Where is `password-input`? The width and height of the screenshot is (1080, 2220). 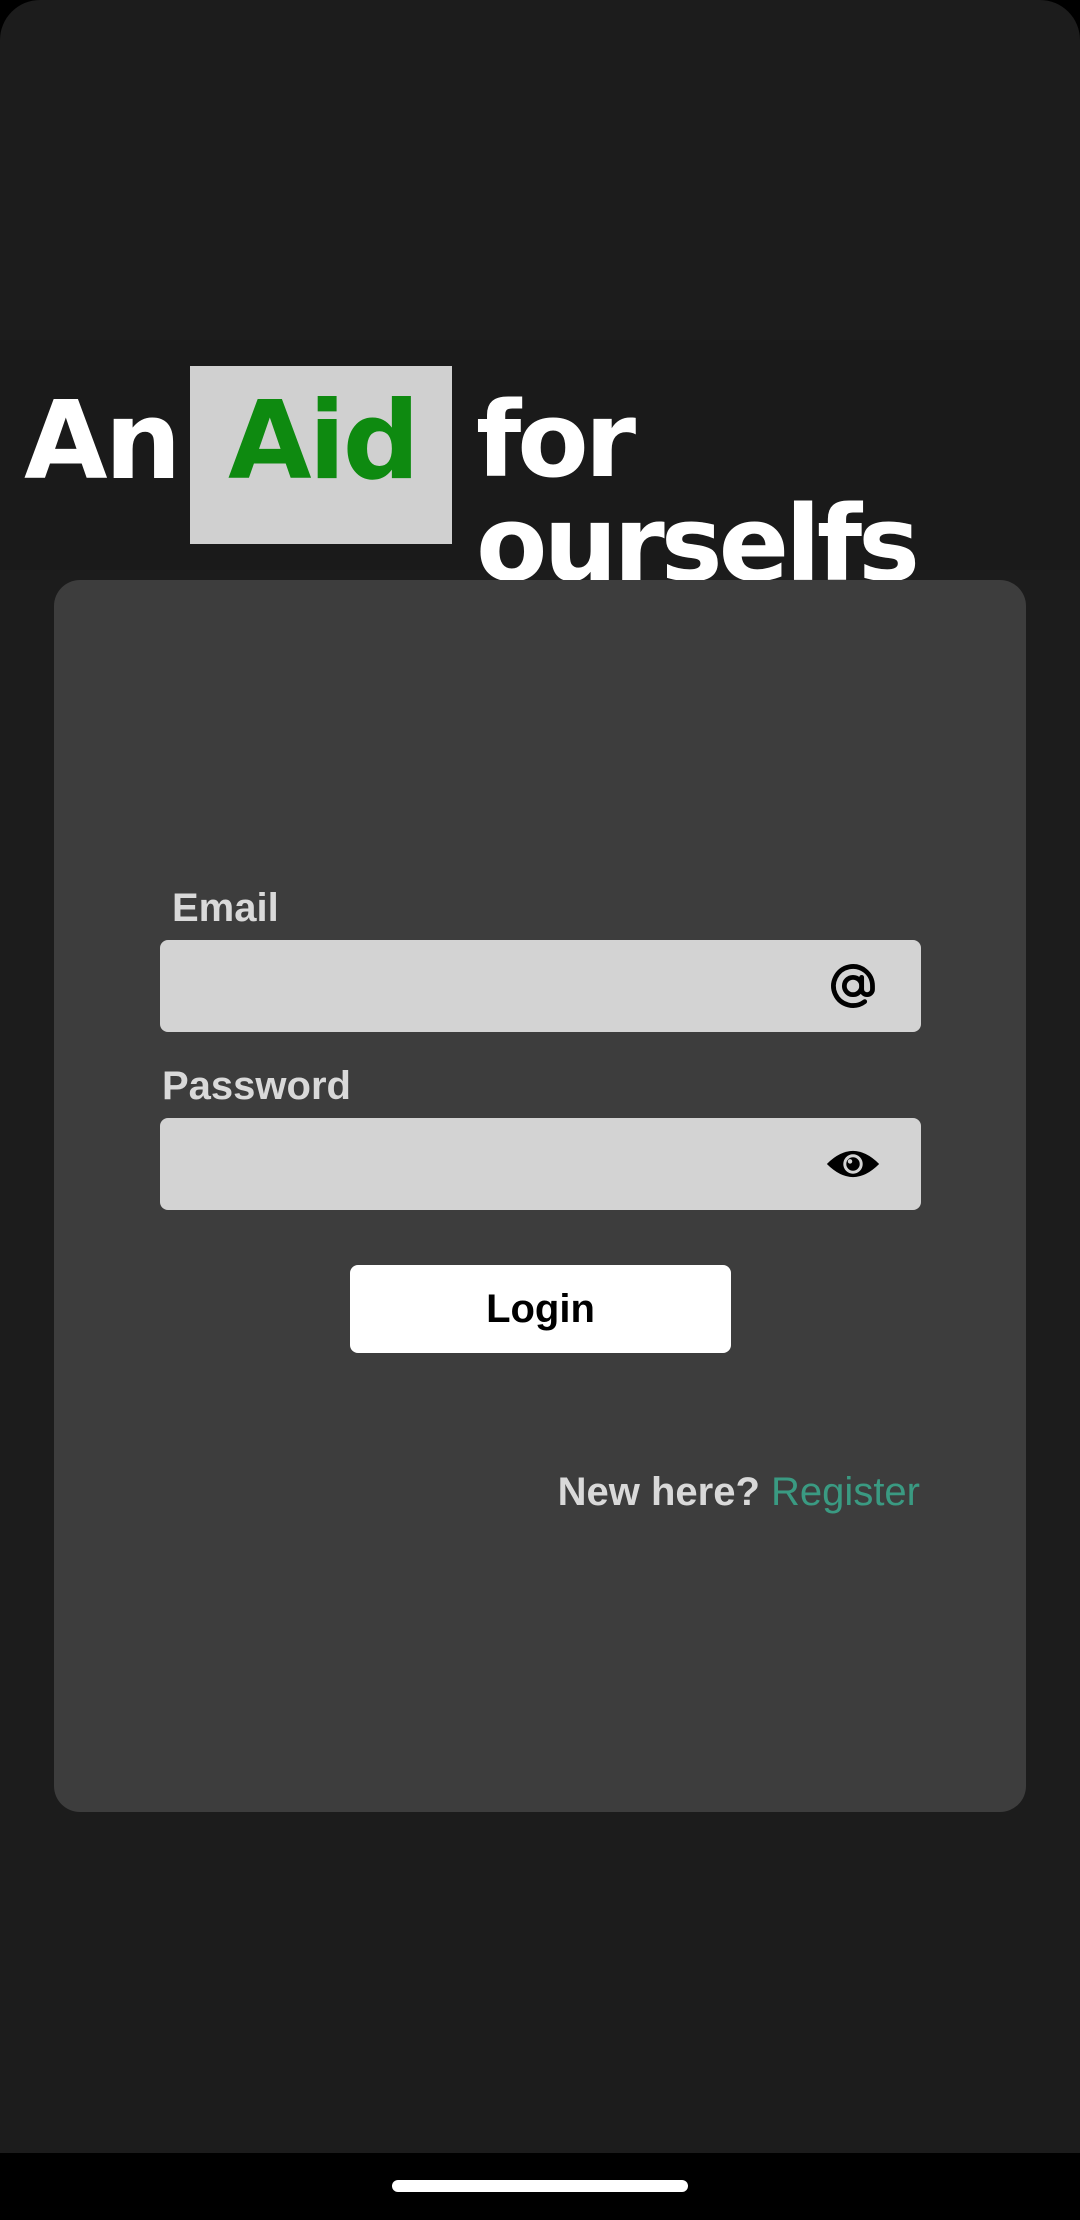
password-input is located at coordinates (504, 1164).